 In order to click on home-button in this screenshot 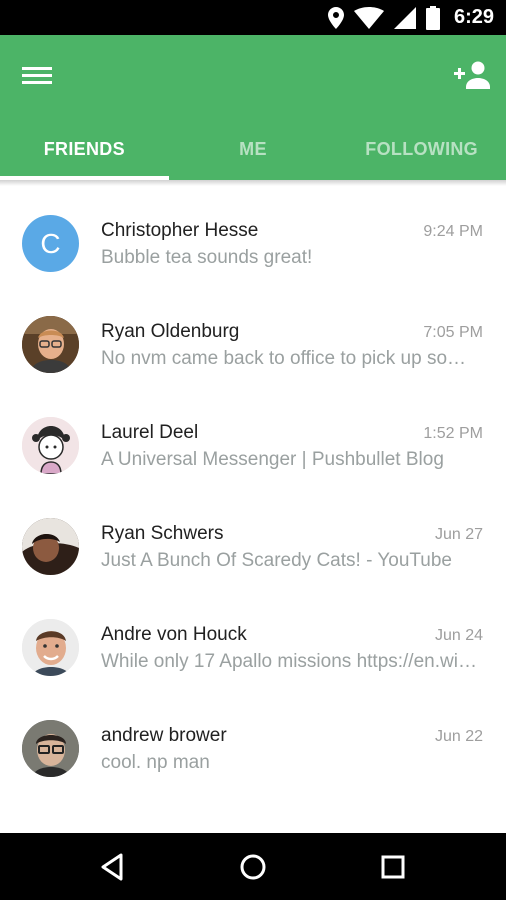, I will do `click(253, 867)`.